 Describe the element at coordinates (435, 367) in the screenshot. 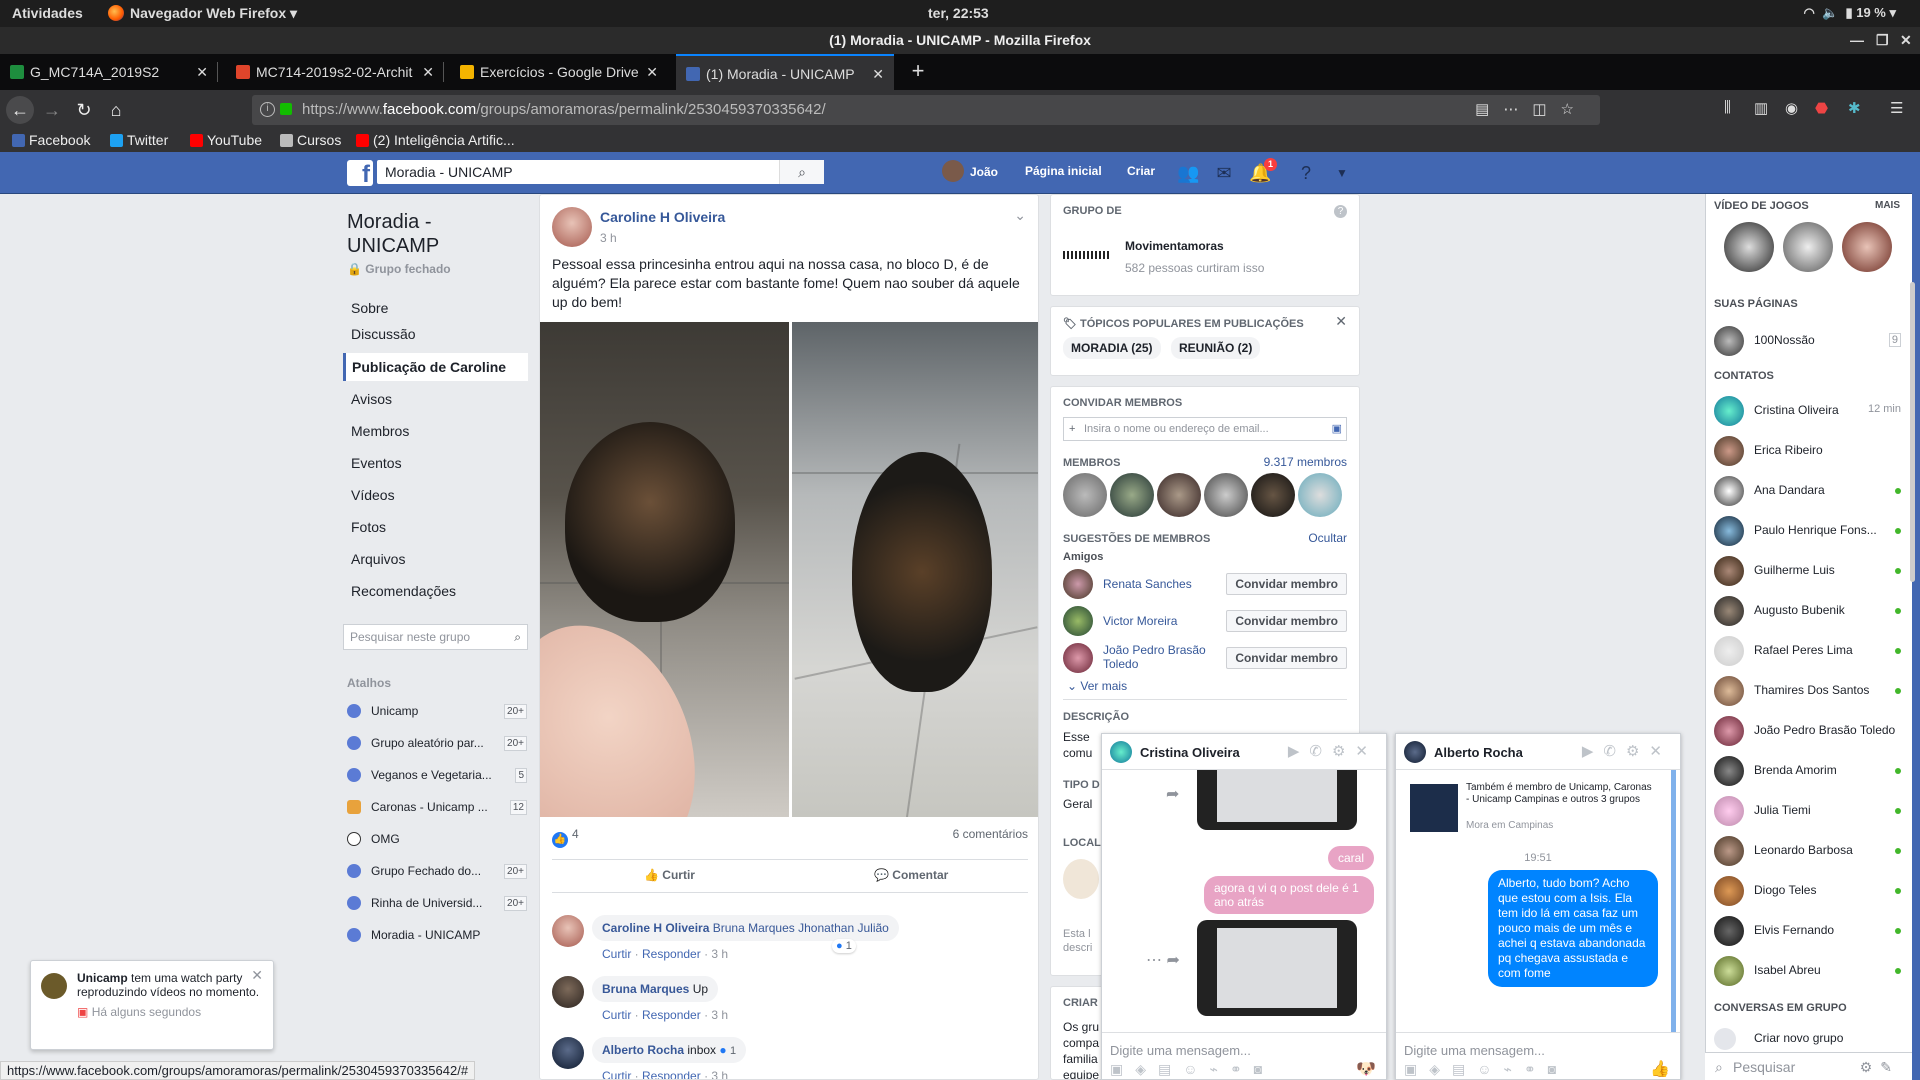

I see `group-nav-publicacao: Publicação de Caroline` at that location.